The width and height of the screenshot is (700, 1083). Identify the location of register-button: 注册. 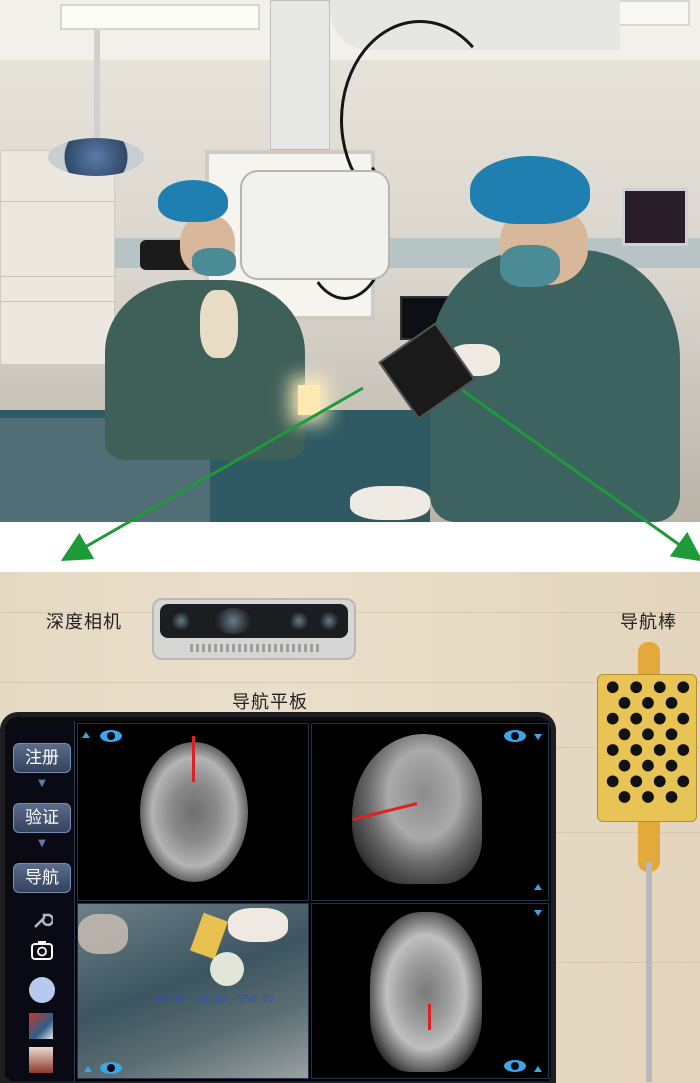
(42, 758).